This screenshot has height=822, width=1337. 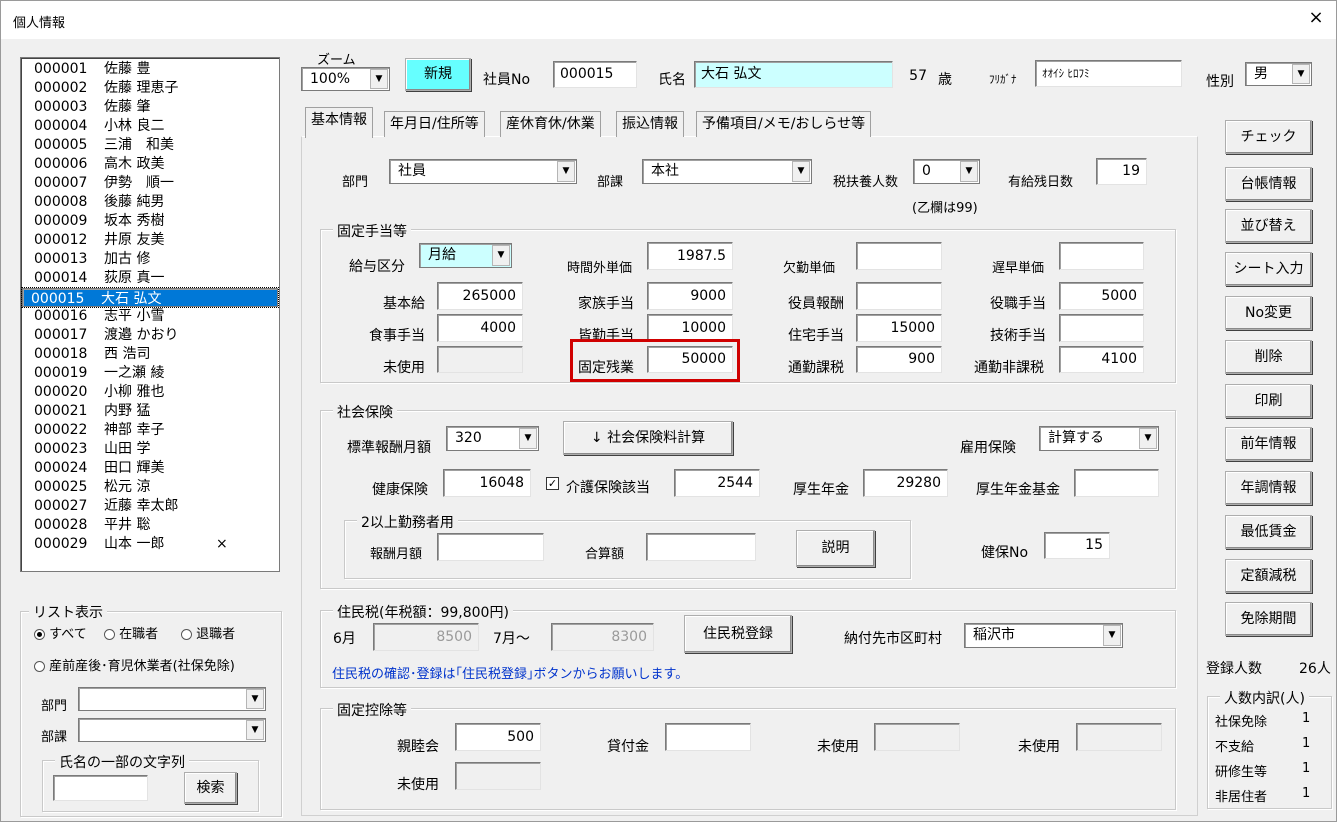 I want to click on pension-fund-input, so click(x=1116, y=483).